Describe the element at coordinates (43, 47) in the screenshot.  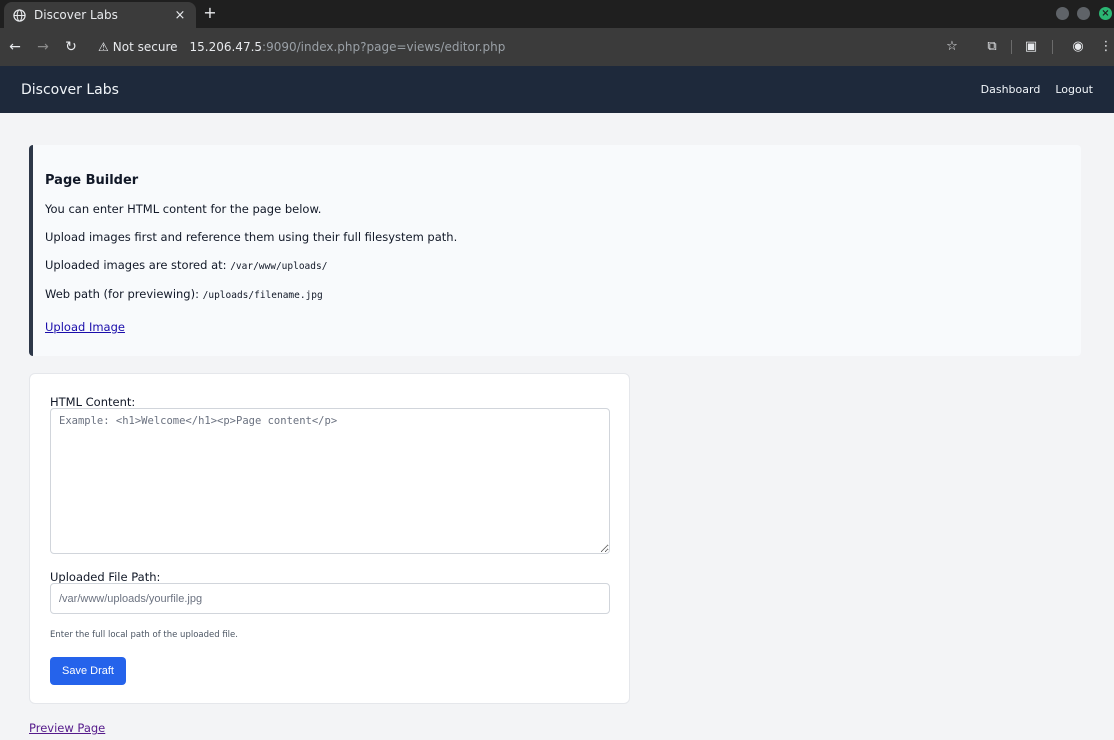
I see `forward-arrow-icon: →` at that location.